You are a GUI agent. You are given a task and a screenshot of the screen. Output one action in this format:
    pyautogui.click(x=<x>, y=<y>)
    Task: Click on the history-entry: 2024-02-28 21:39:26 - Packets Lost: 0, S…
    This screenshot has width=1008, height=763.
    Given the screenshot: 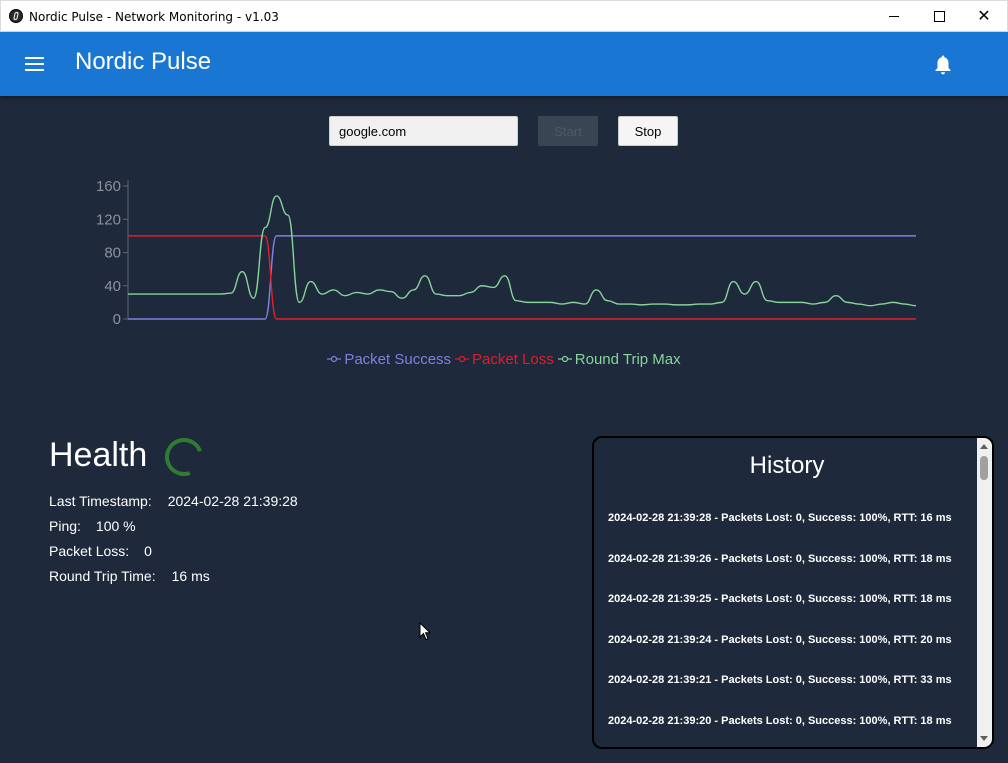 What is the action you would take?
    pyautogui.click(x=780, y=558)
    